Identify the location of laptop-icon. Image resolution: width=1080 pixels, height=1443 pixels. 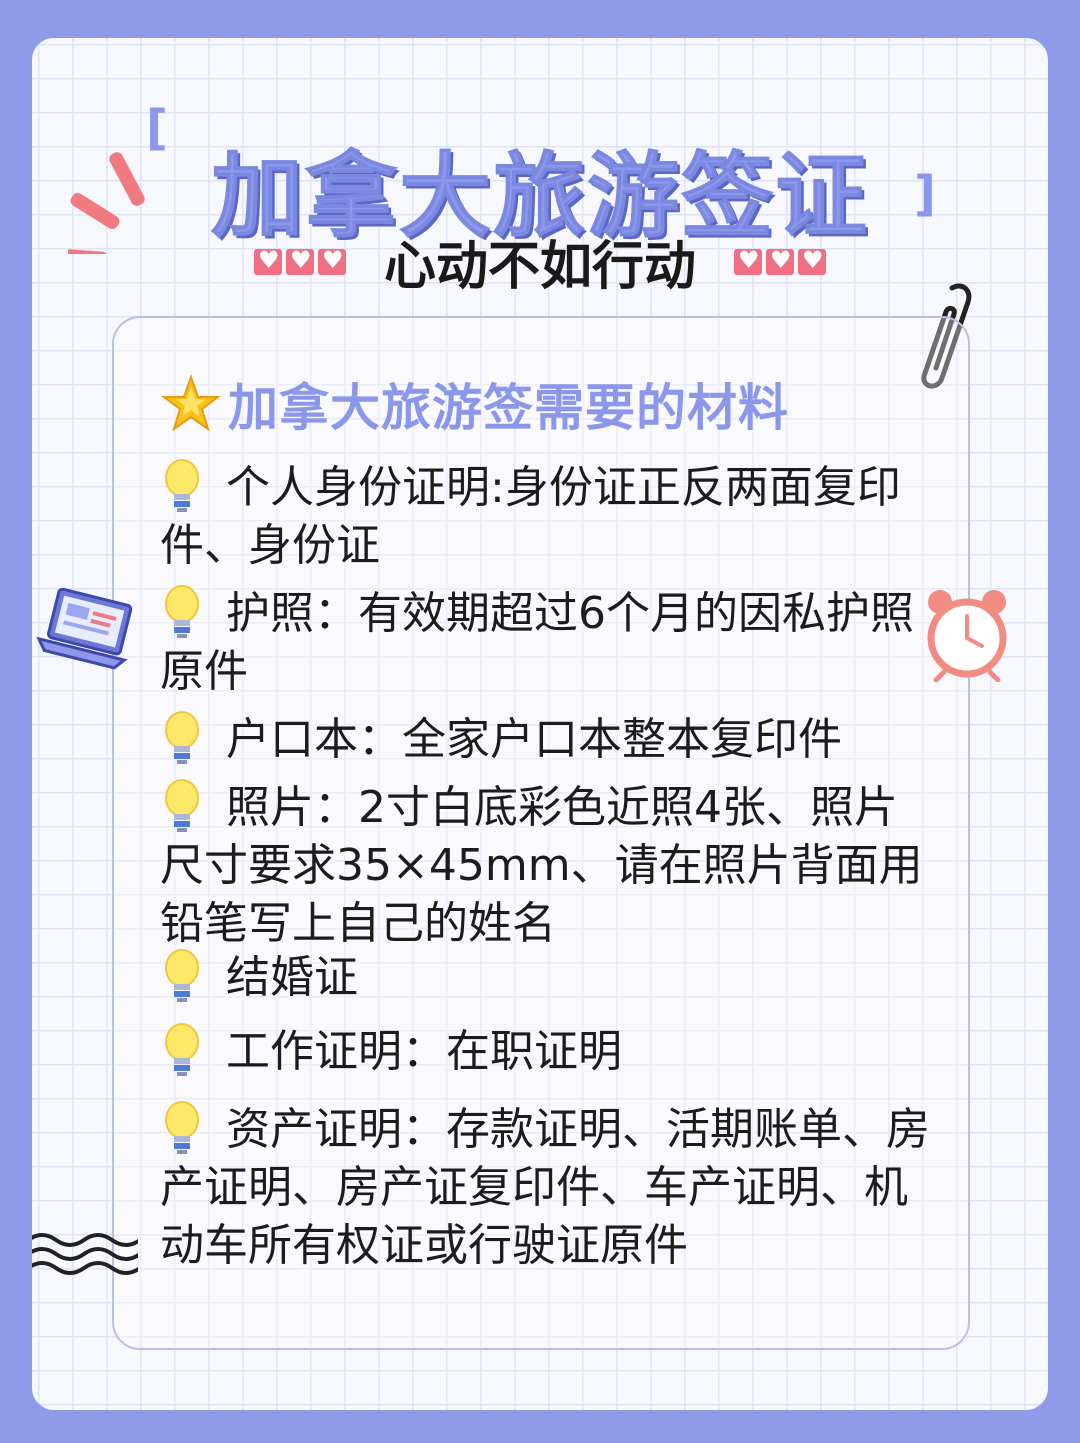
(84, 629).